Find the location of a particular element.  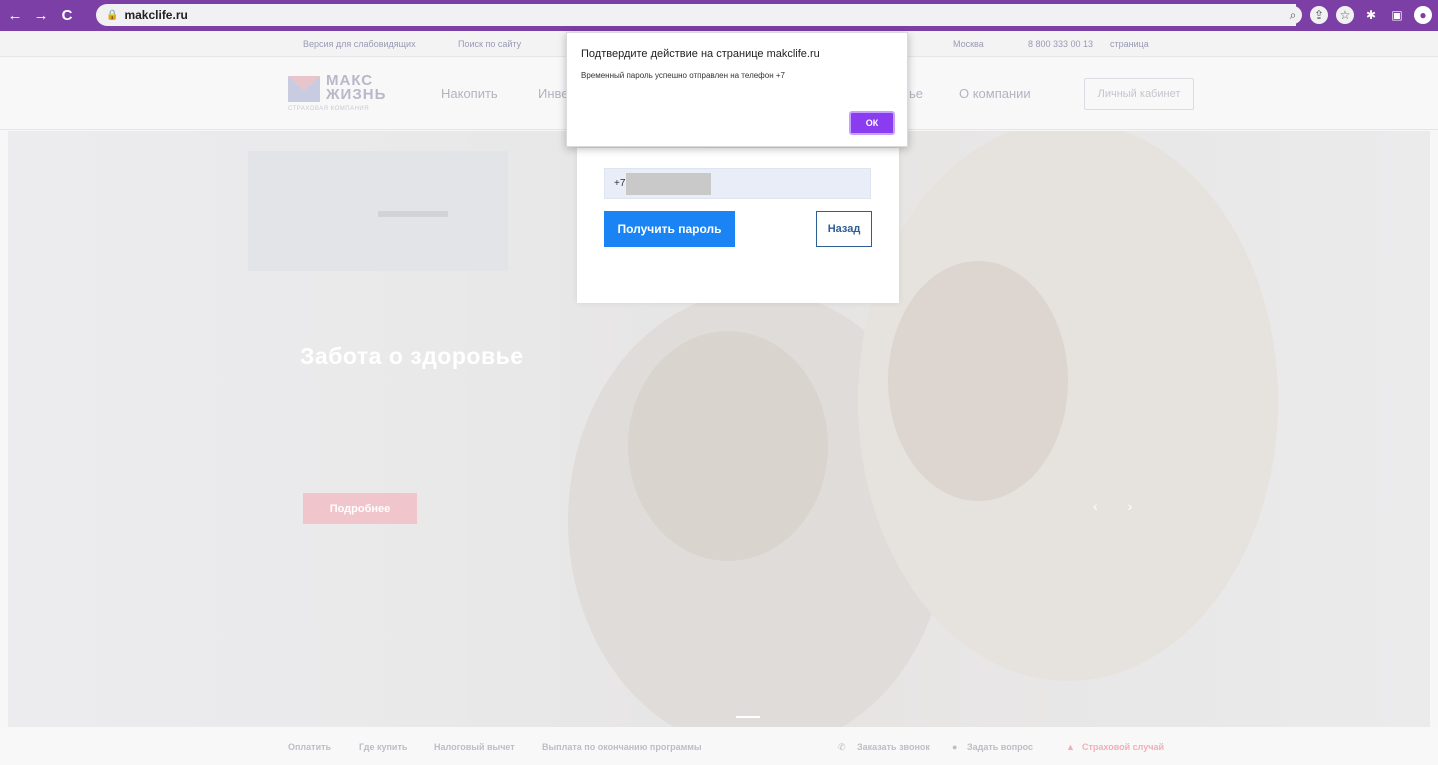

carousel-prev-icon: ‹ is located at coordinates (1095, 506).